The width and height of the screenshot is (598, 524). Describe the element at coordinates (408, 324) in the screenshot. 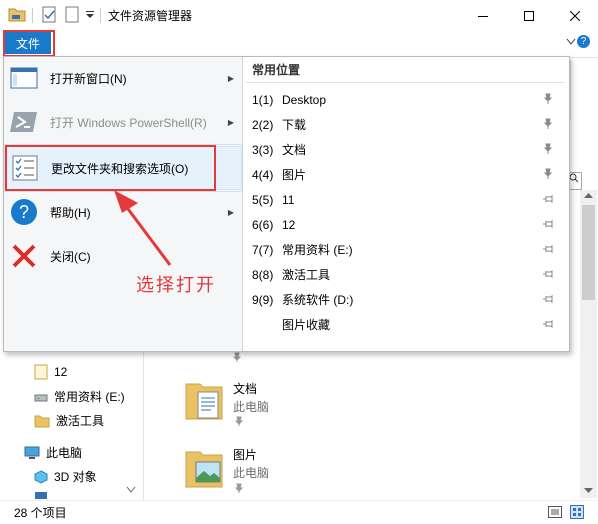

I see `frequent-place-item: 图片收藏` at that location.